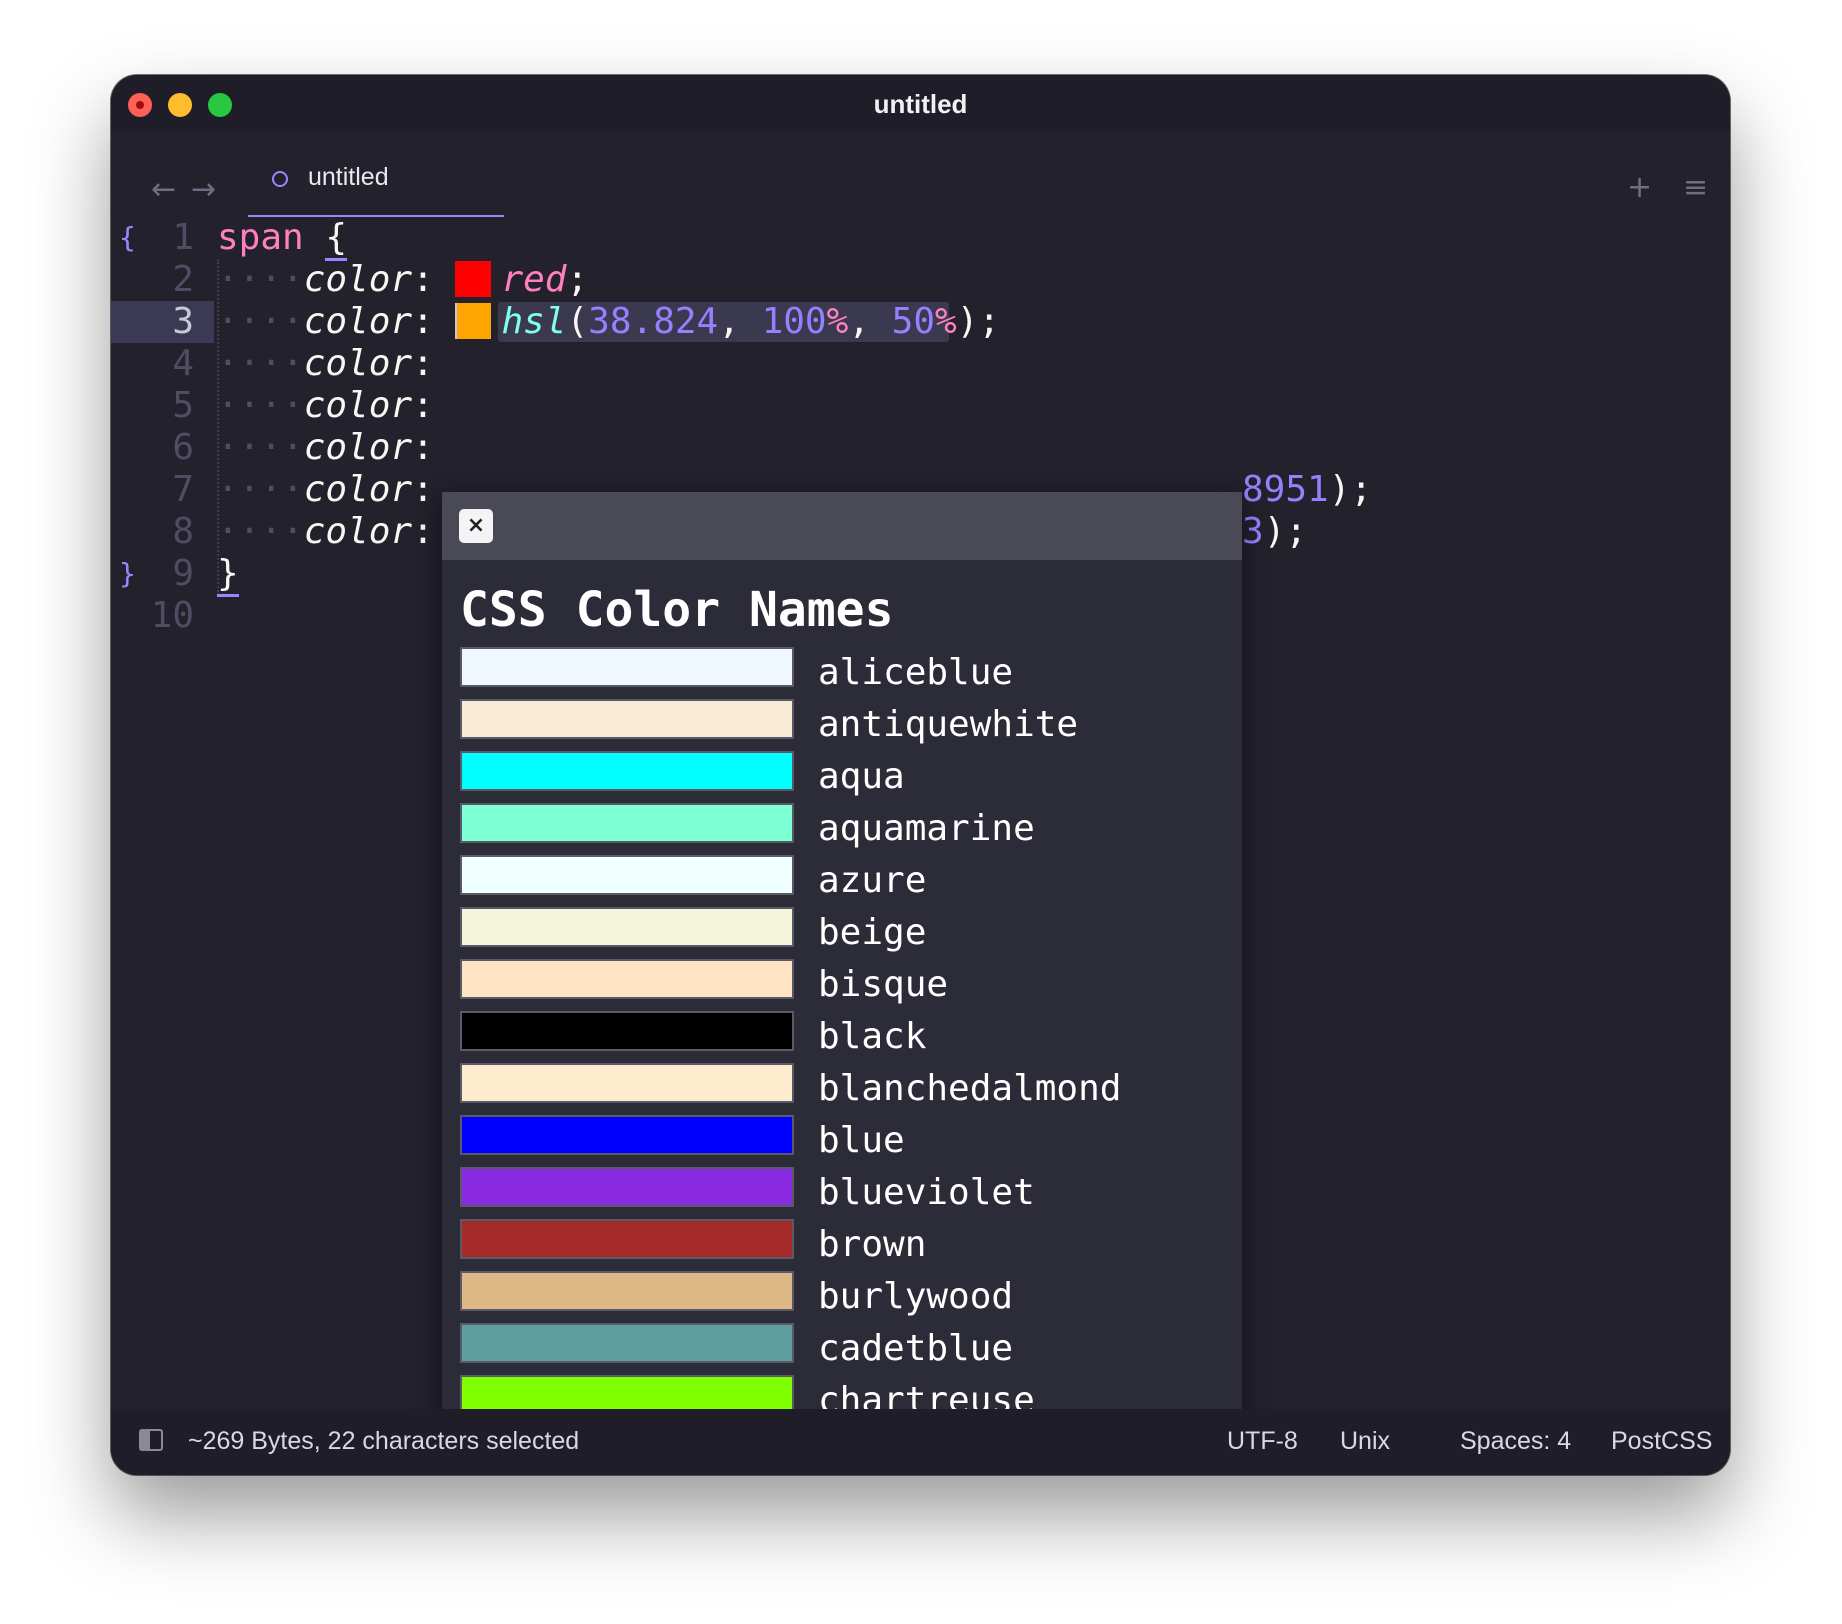 The width and height of the screenshot is (1842, 1624). What do you see at coordinates (183, 363) in the screenshot?
I see `line-number: 4` at bounding box center [183, 363].